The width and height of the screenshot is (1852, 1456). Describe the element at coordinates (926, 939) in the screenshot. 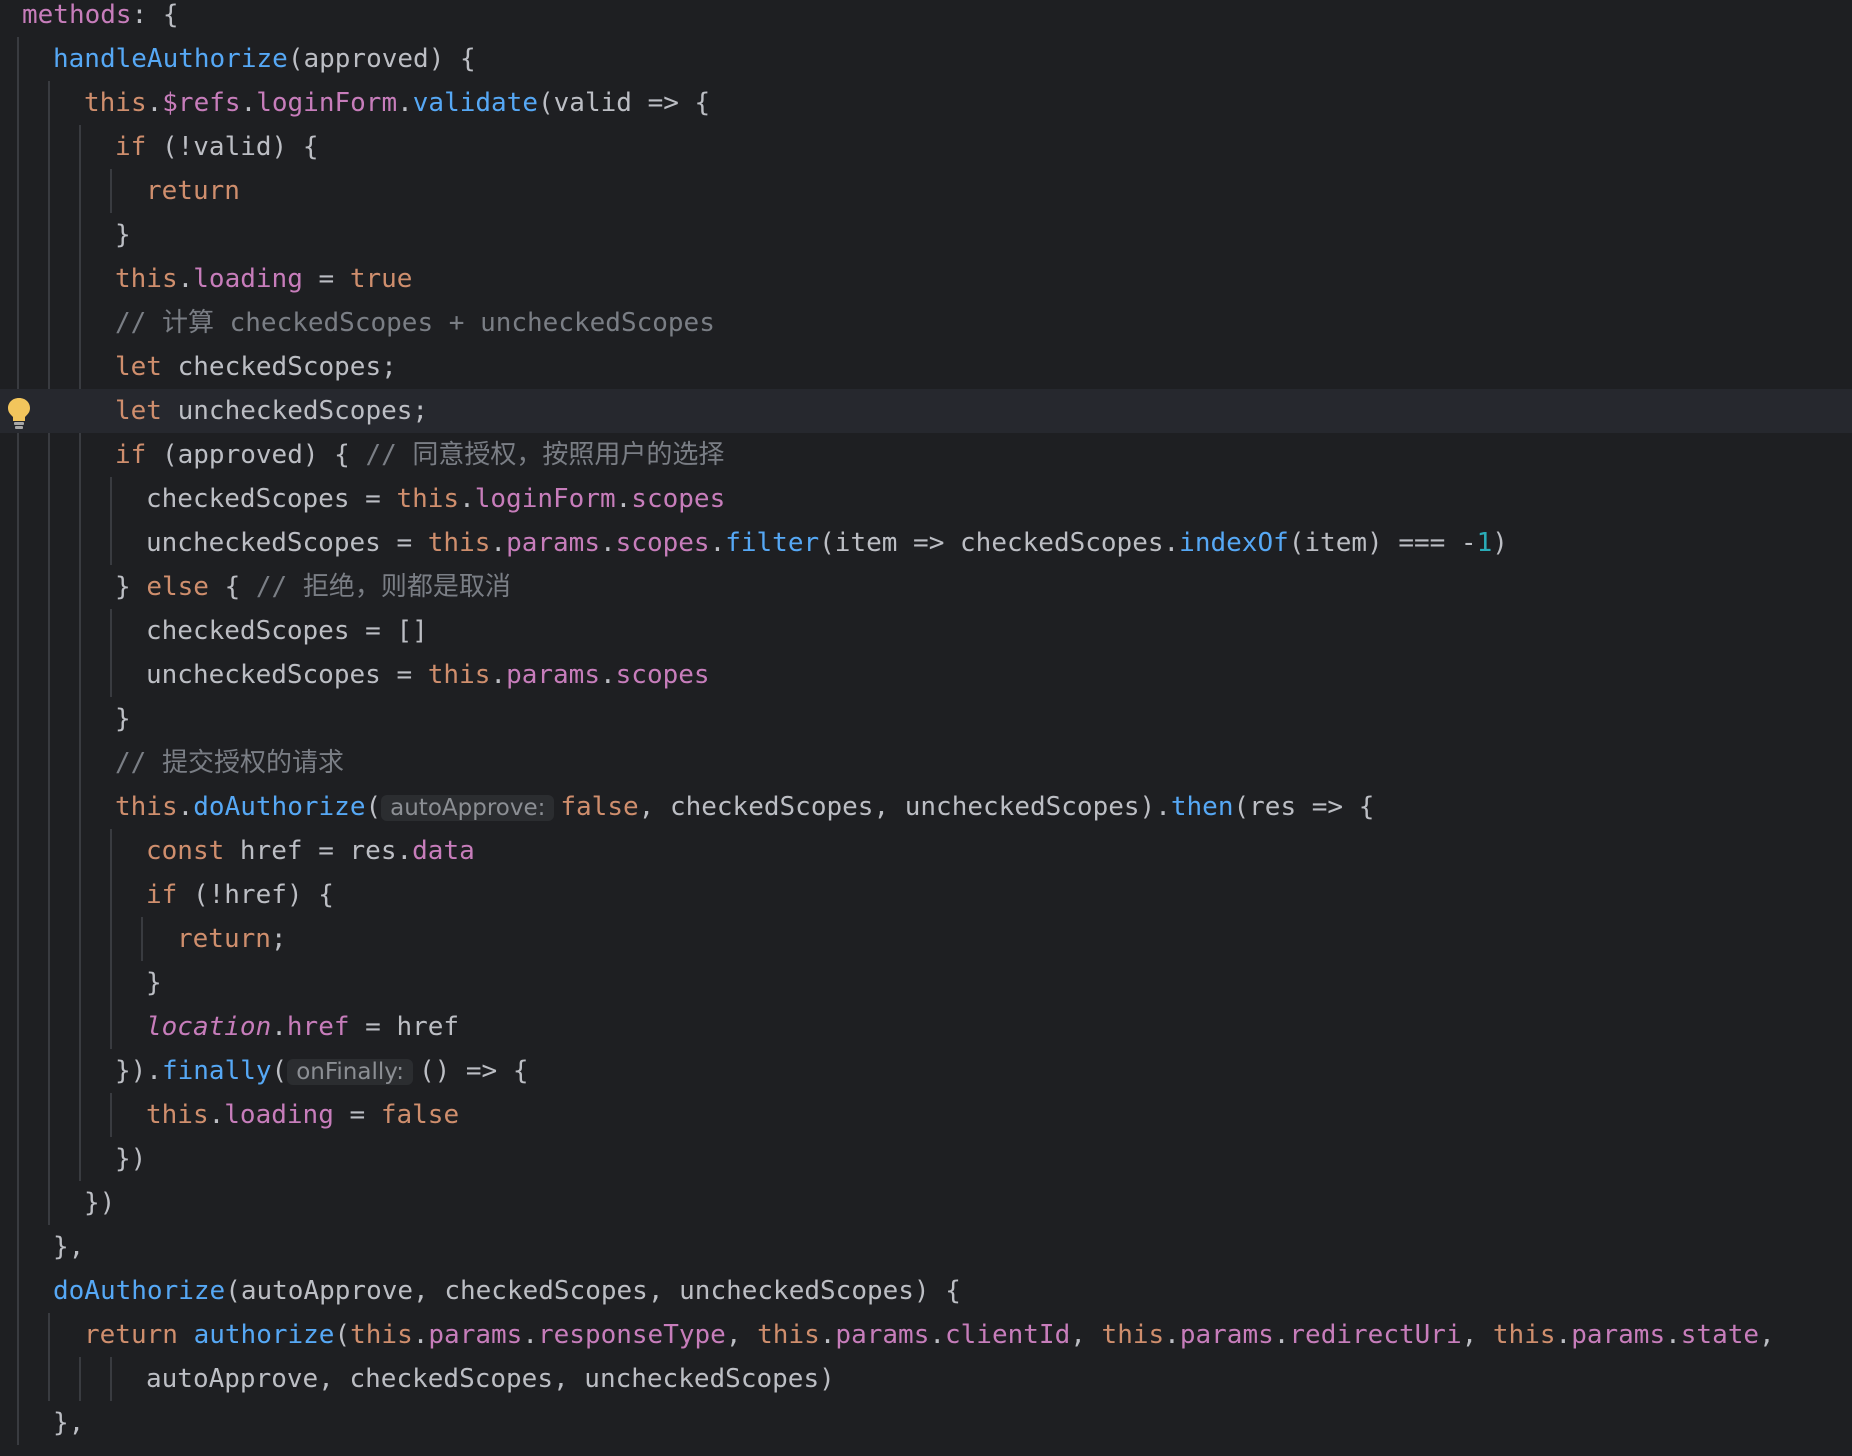

I see `code-line: return;` at that location.